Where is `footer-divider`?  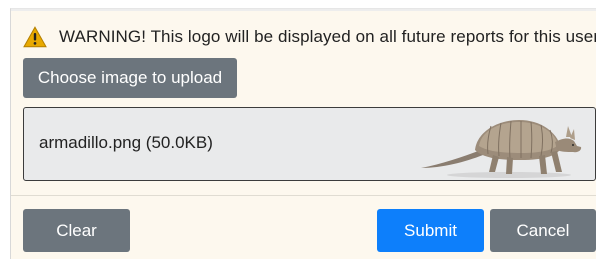
footer-divider is located at coordinates (303, 195).